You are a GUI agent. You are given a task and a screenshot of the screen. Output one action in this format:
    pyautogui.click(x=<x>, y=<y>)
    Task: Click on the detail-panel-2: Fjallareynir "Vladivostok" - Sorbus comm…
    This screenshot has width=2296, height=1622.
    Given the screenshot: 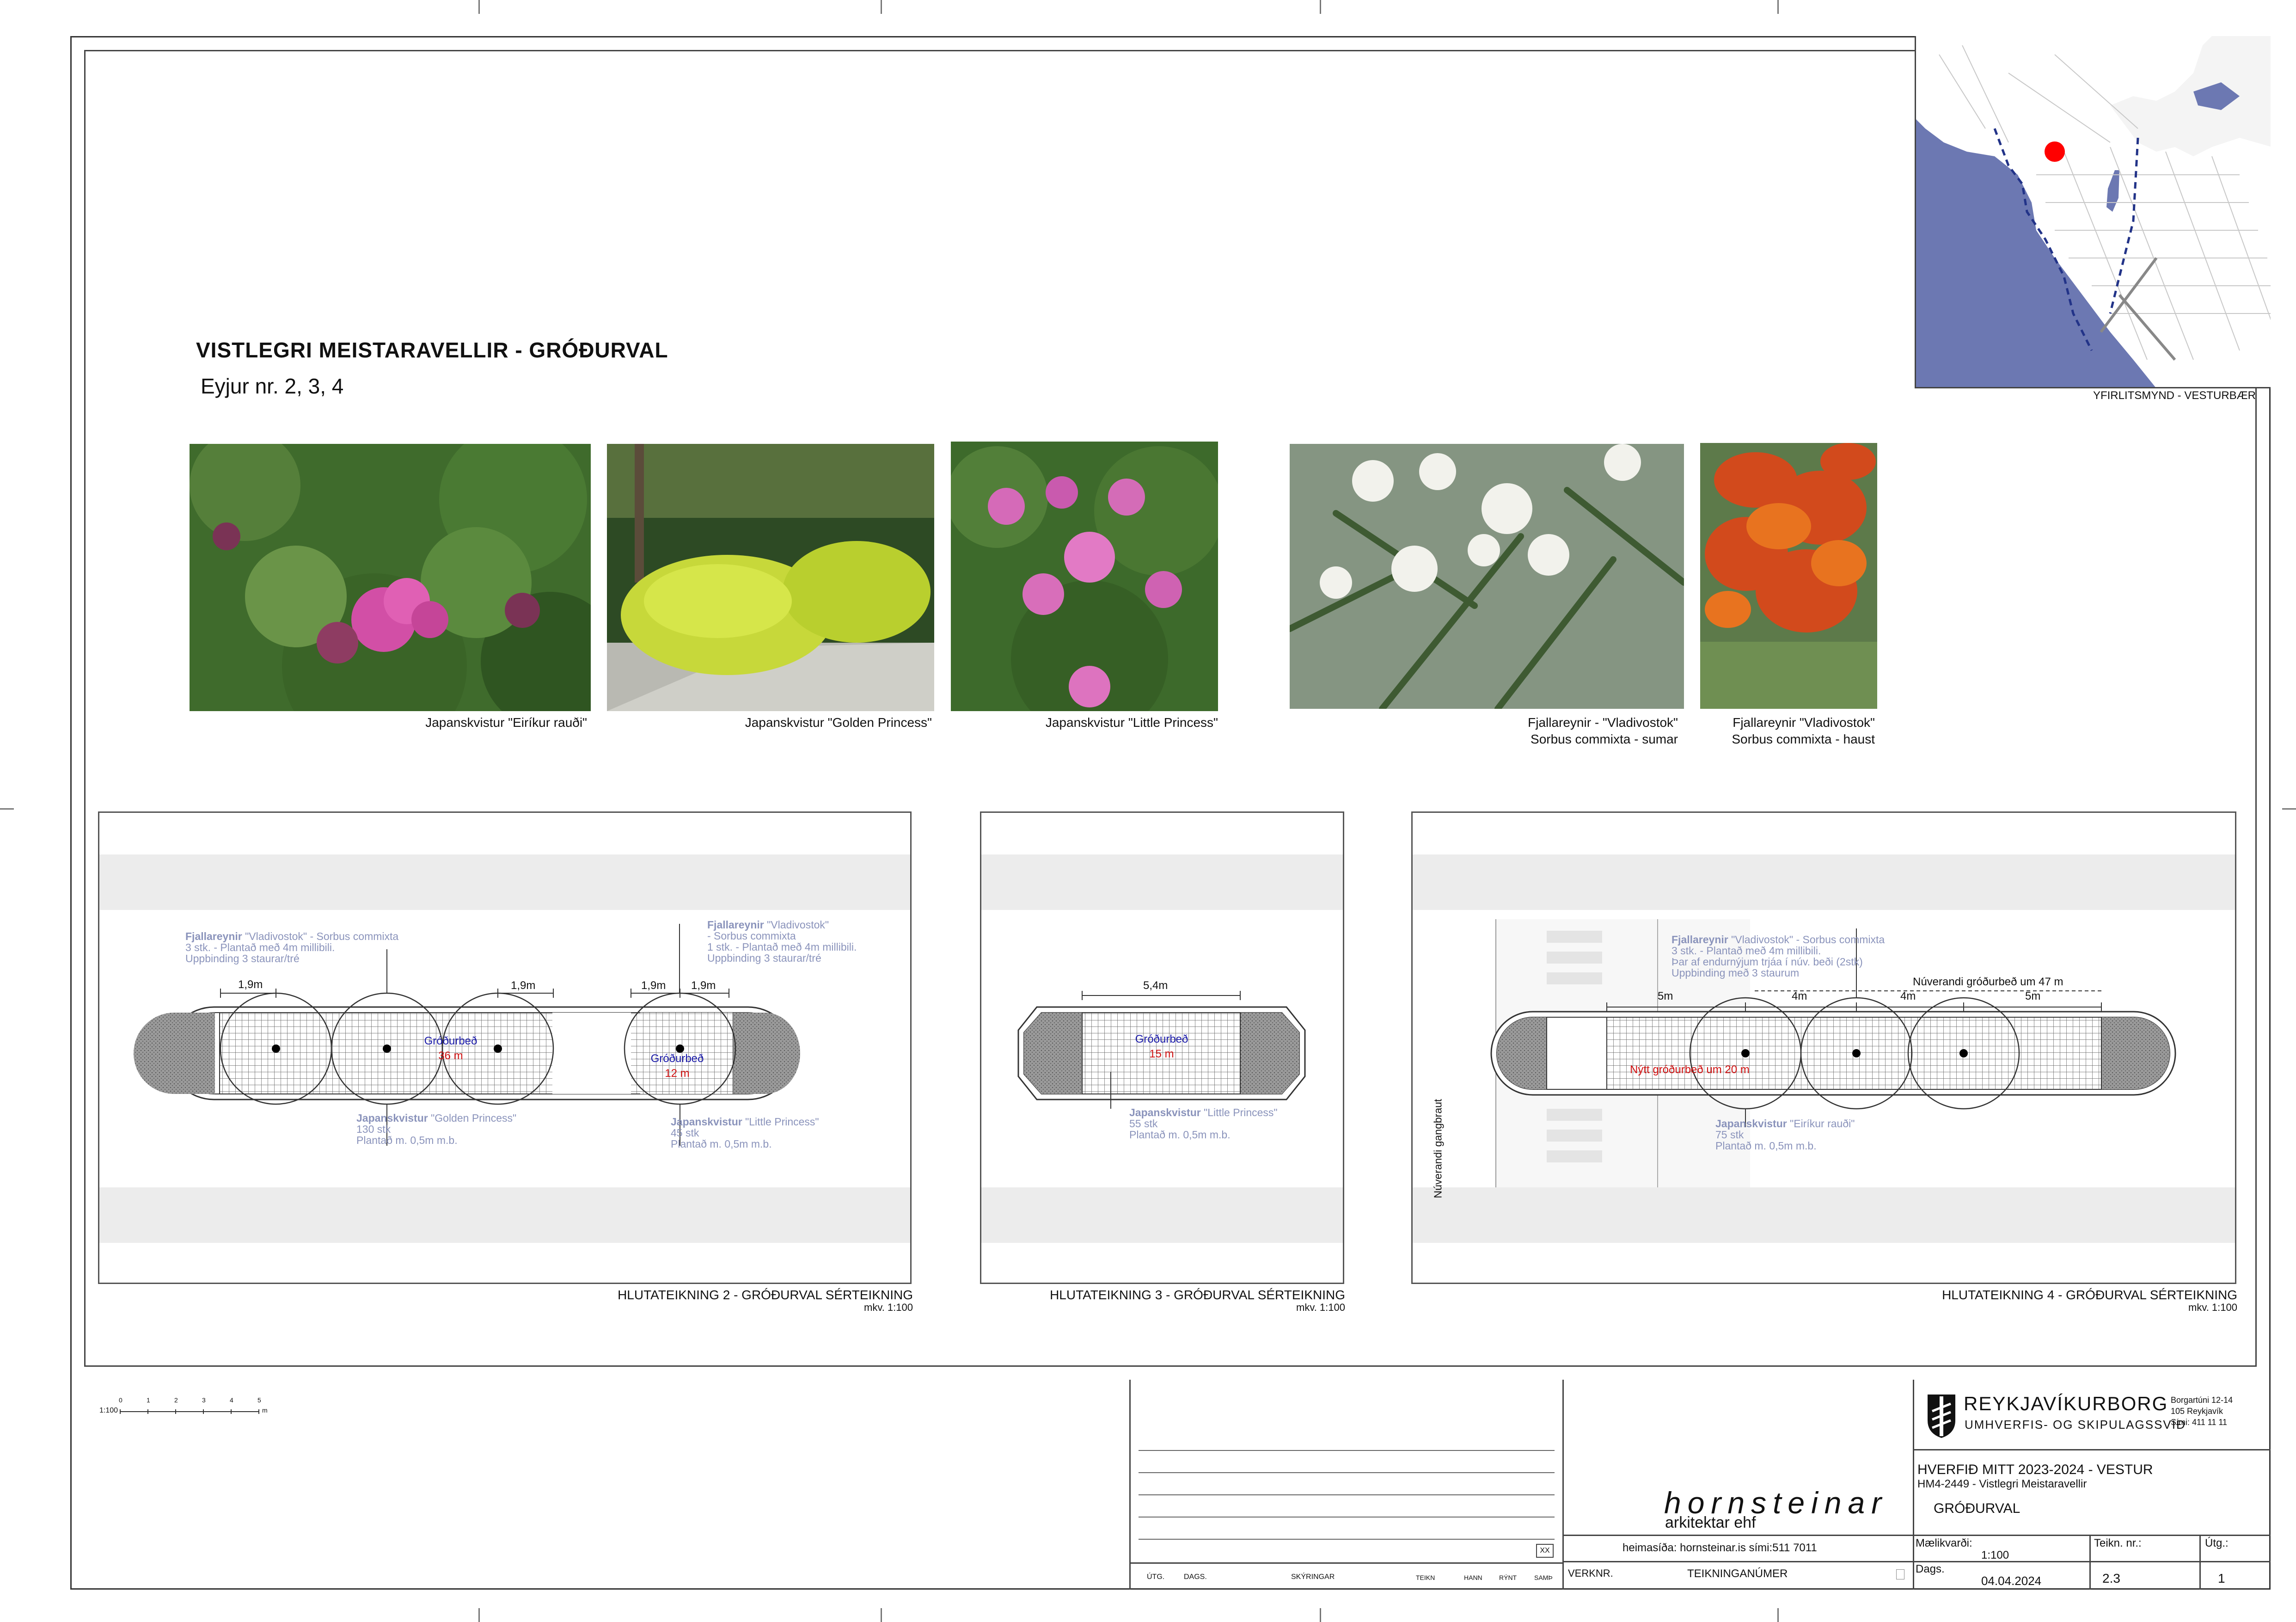 What is the action you would take?
    pyautogui.click(x=505, y=1047)
    